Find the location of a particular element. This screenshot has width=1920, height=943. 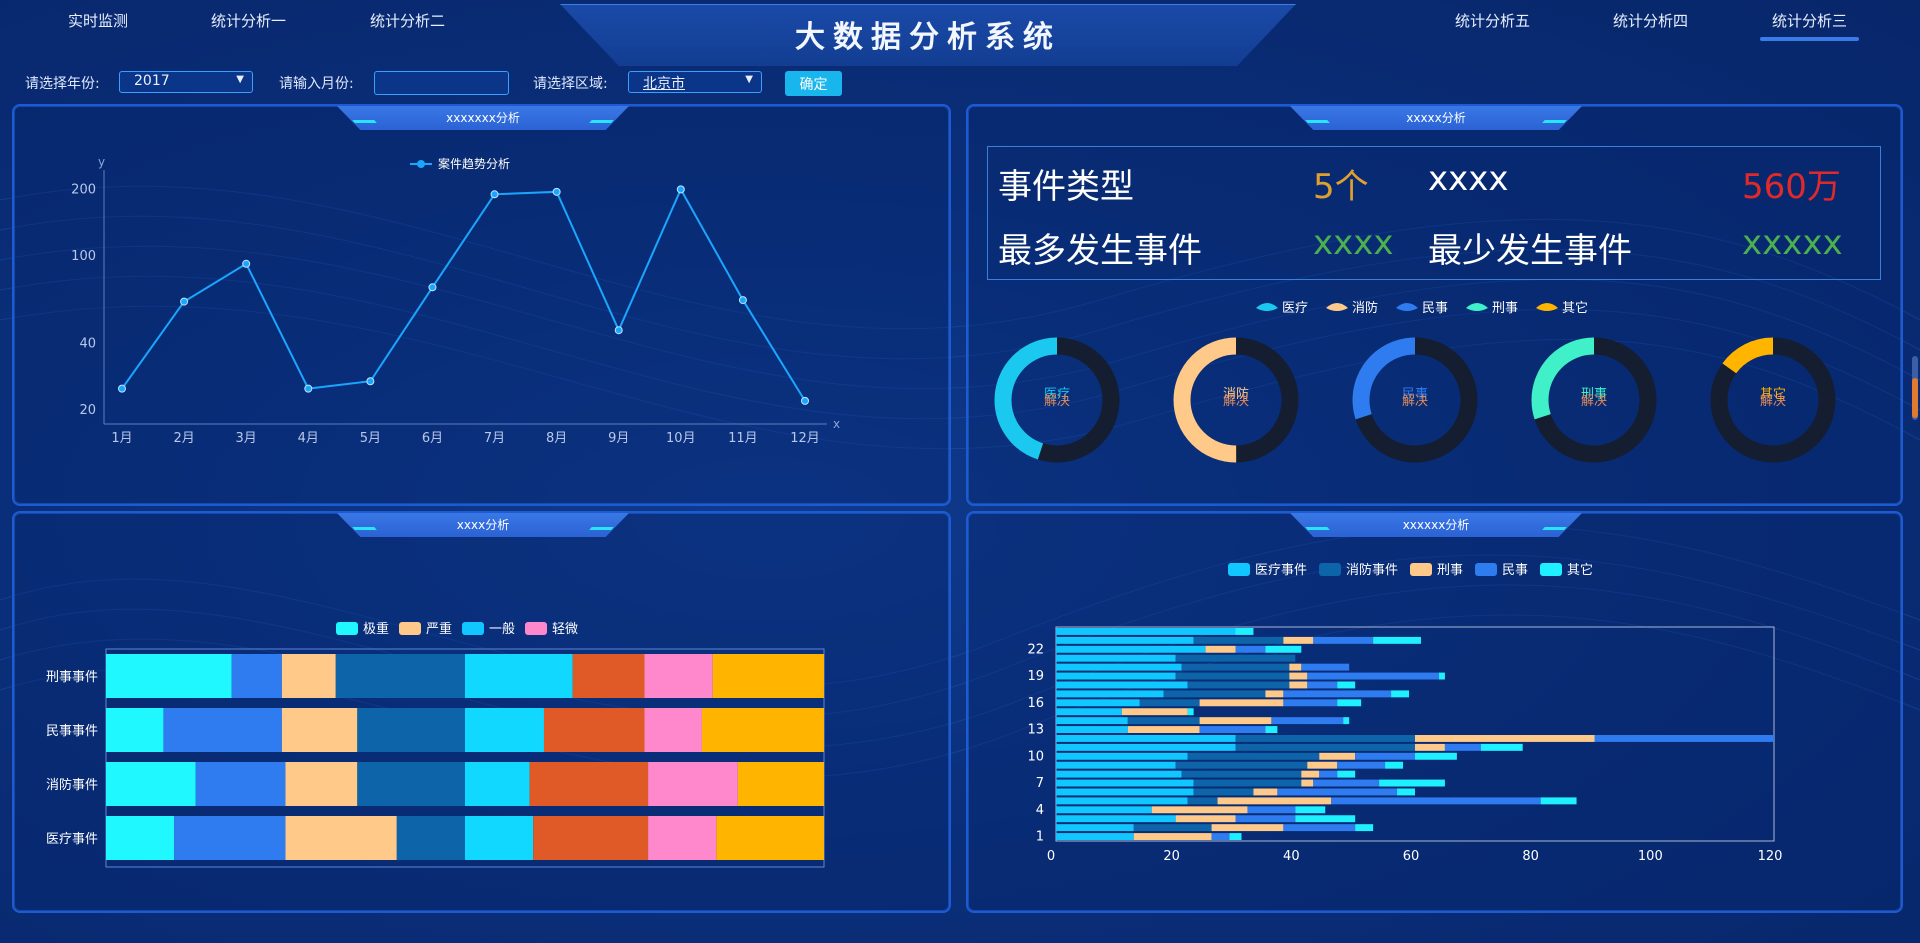

legend-item: 轻微 is located at coordinates (551, 629).